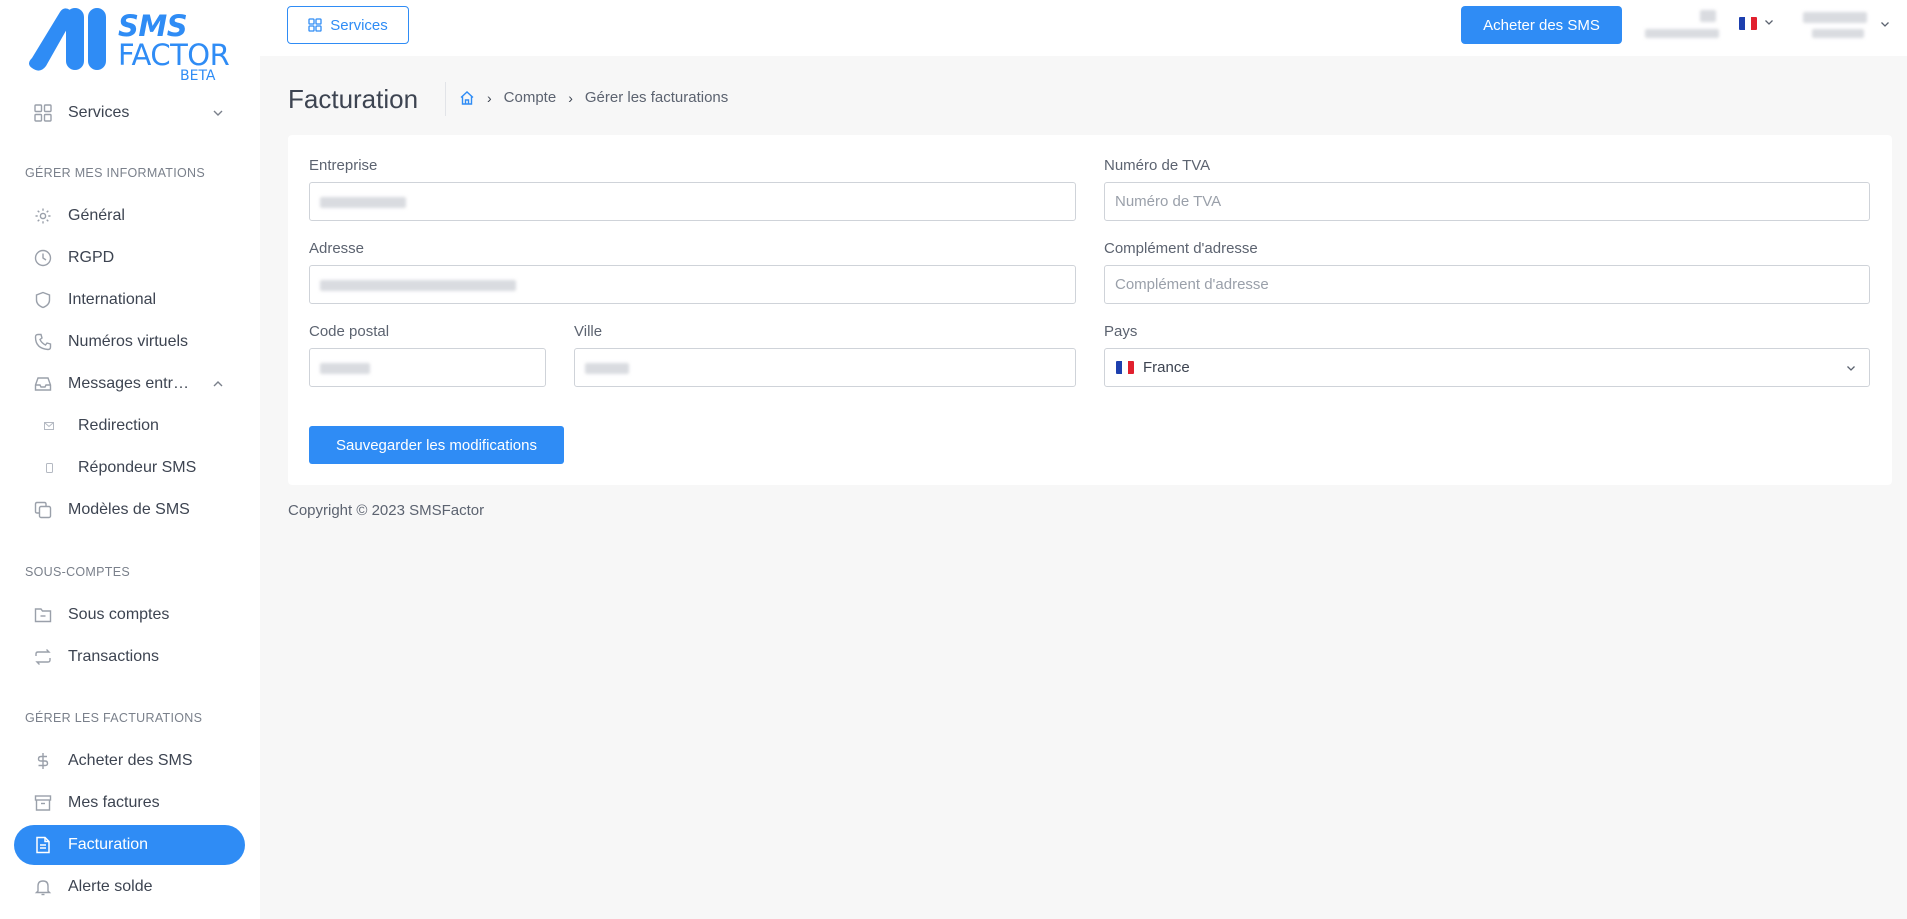 The image size is (1907, 919). Describe the element at coordinates (49, 426) in the screenshot. I see `mail-icon` at that location.